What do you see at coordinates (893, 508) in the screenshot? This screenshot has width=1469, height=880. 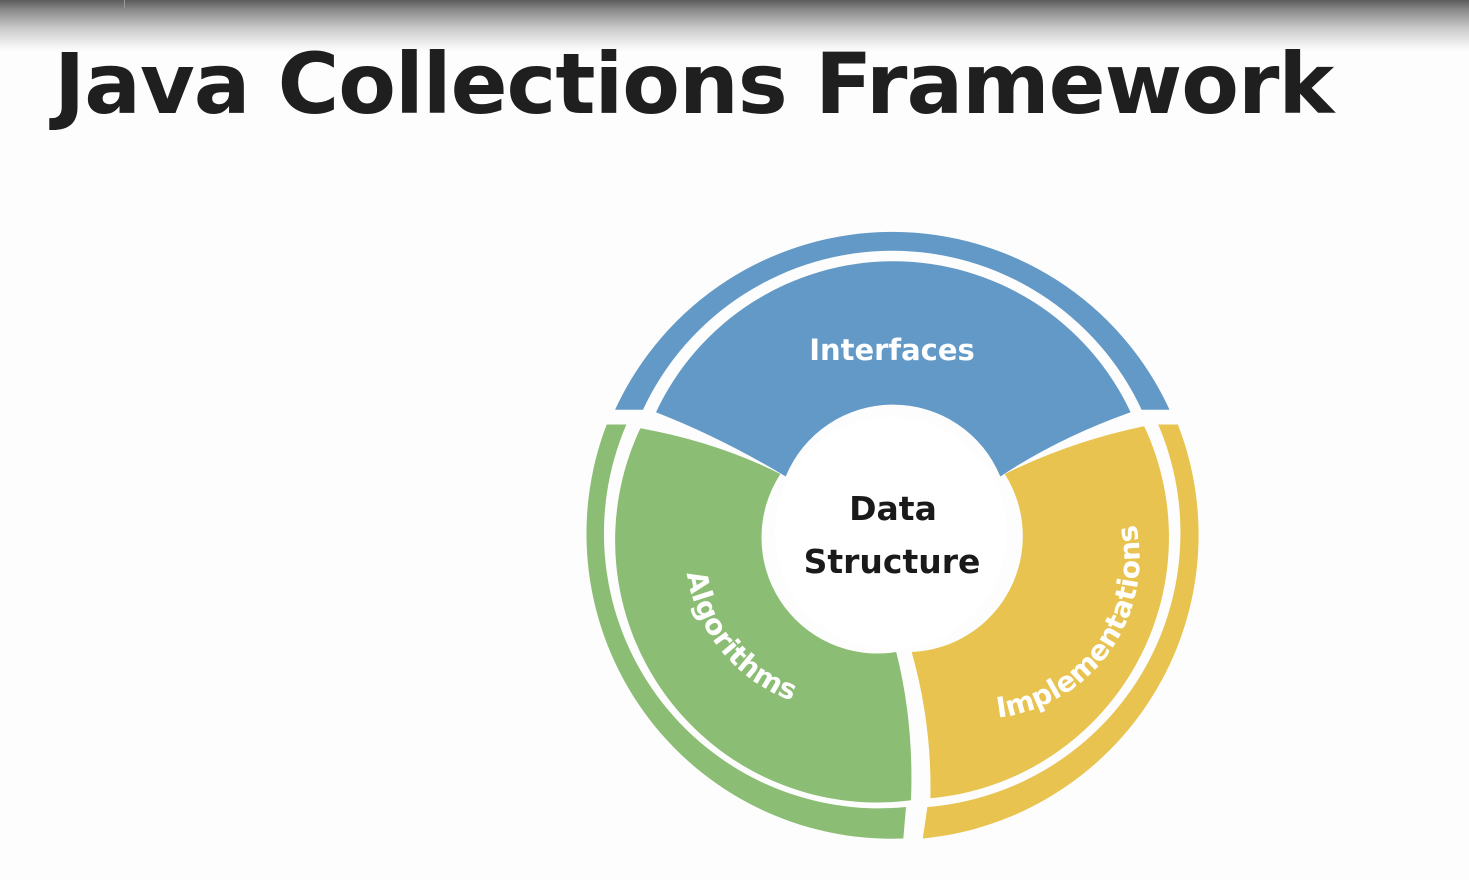 I see `center-label-line1: Data` at bounding box center [893, 508].